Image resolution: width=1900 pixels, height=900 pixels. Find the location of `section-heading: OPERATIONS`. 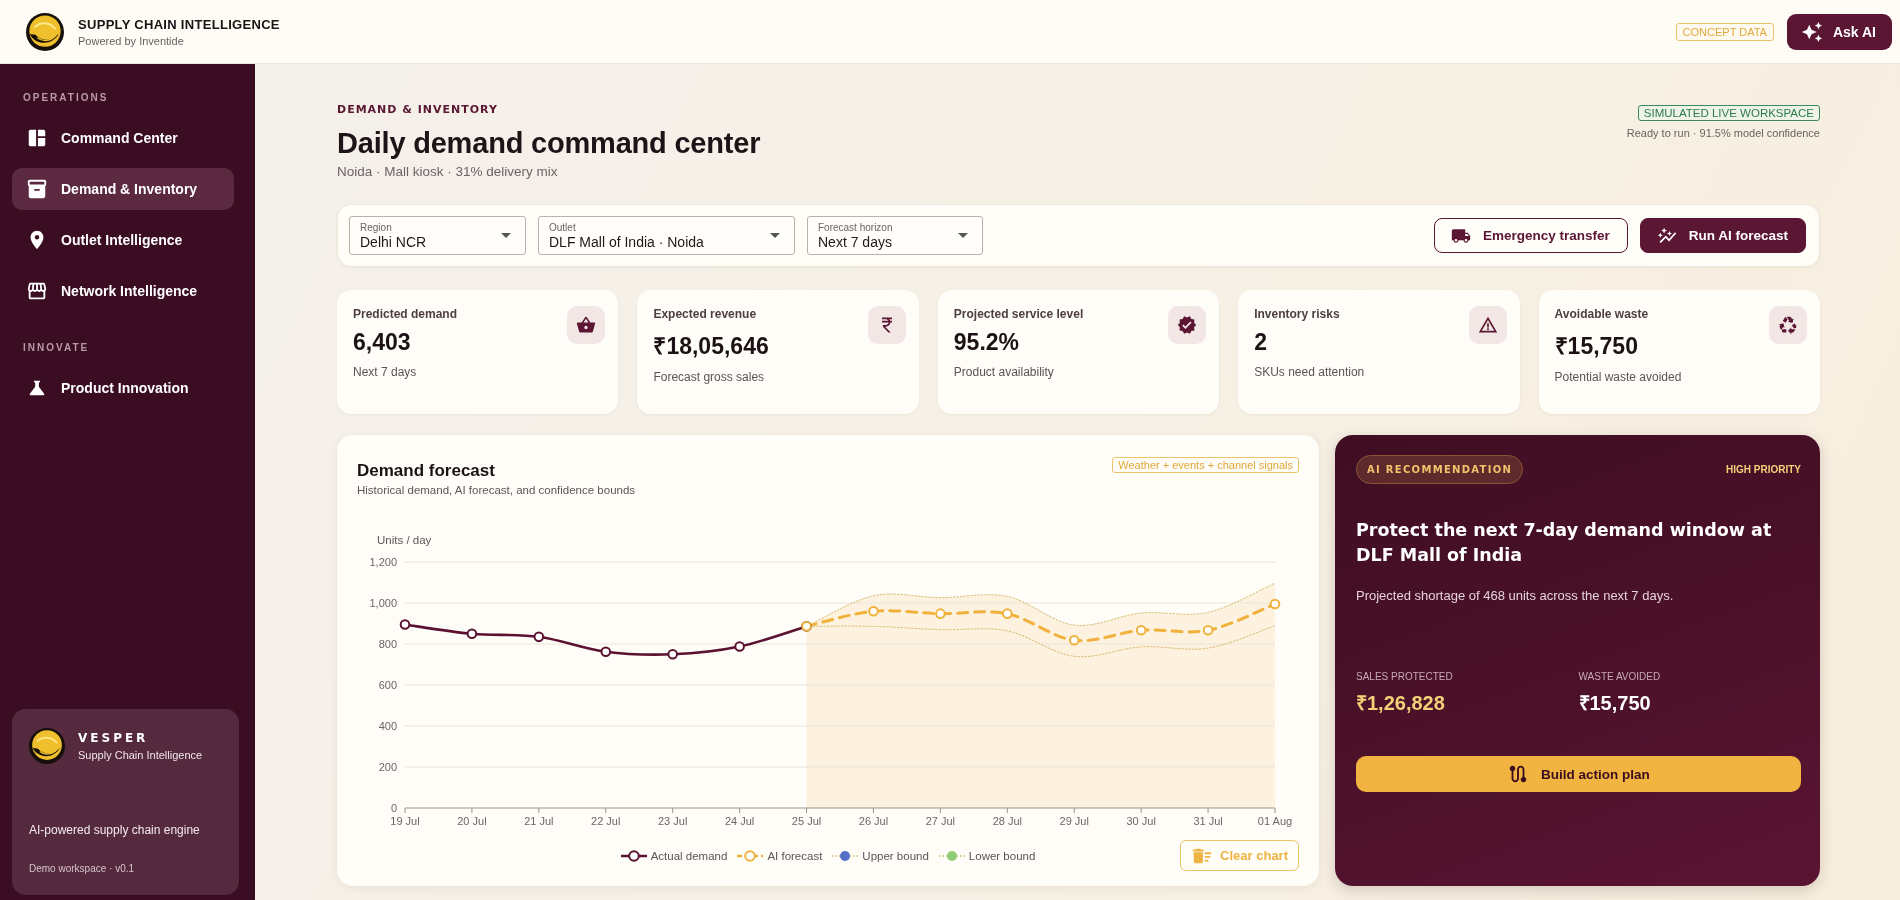

section-heading: OPERATIONS is located at coordinates (66, 97).